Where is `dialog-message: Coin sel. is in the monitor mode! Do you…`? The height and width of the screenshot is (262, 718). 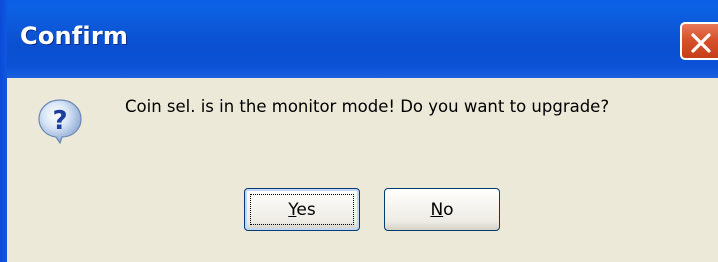 dialog-message: Coin sel. is in the monitor mode! Do you… is located at coordinates (367, 106).